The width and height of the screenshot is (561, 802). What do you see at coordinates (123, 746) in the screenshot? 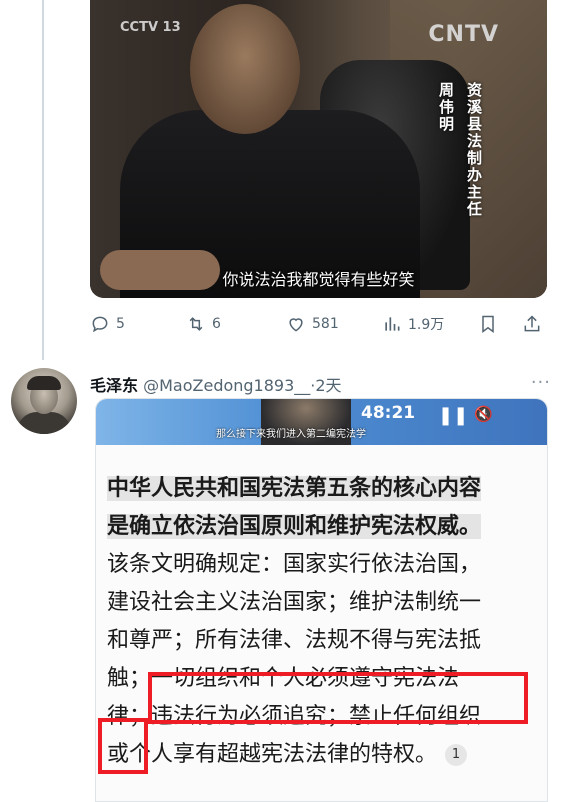
I see `red-highlight-box-small` at bounding box center [123, 746].